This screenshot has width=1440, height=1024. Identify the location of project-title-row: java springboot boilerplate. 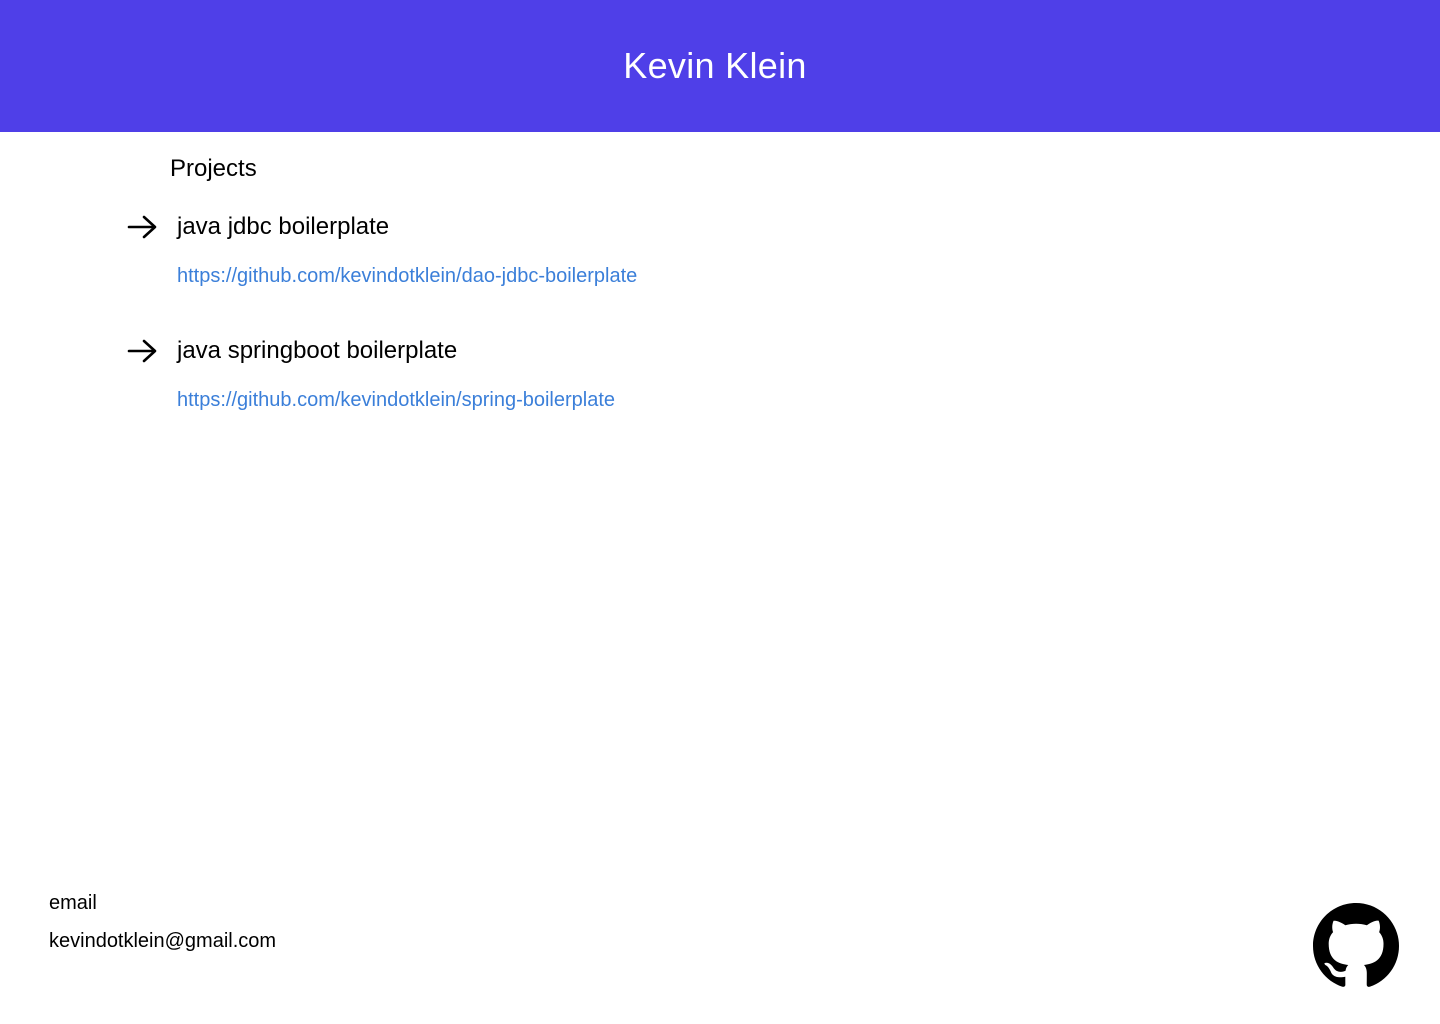
(526, 351).